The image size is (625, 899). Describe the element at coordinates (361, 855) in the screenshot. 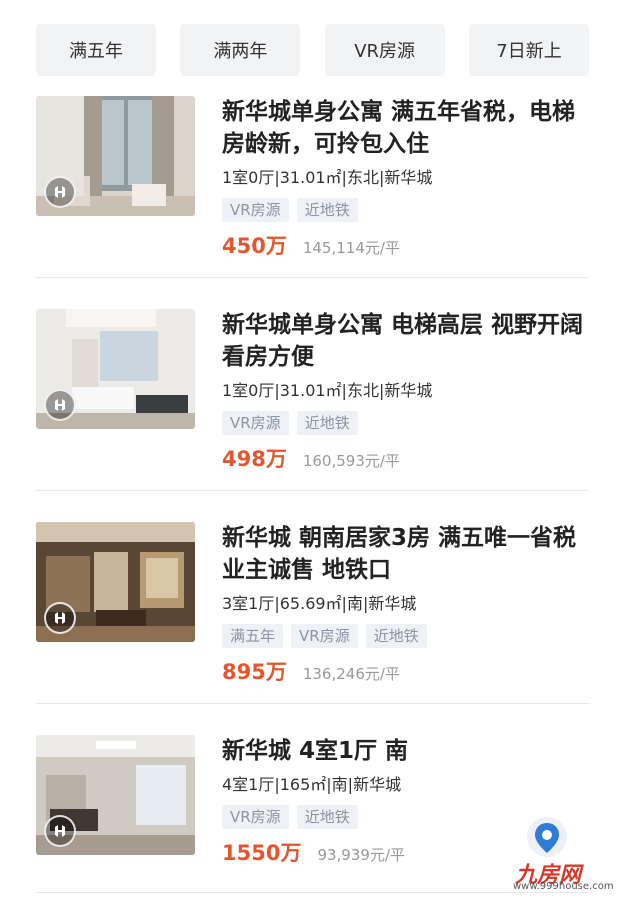

I see `unit-price: 93,939元/平` at that location.